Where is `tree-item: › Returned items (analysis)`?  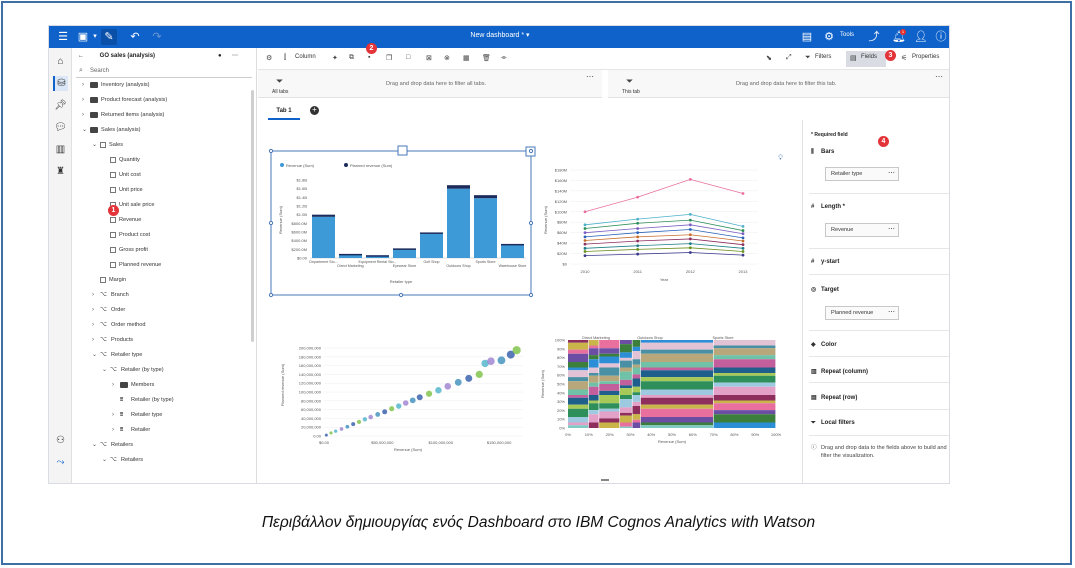 tree-item: › Returned items (analysis) is located at coordinates (123, 115).